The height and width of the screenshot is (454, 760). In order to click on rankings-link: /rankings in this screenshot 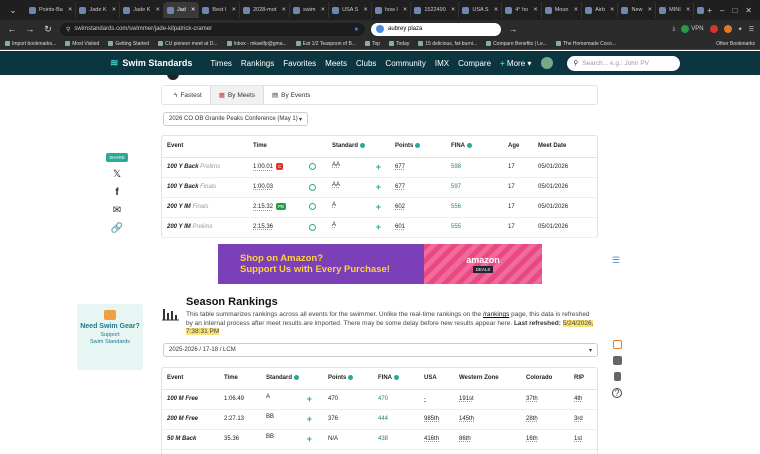, I will do `click(496, 314)`.